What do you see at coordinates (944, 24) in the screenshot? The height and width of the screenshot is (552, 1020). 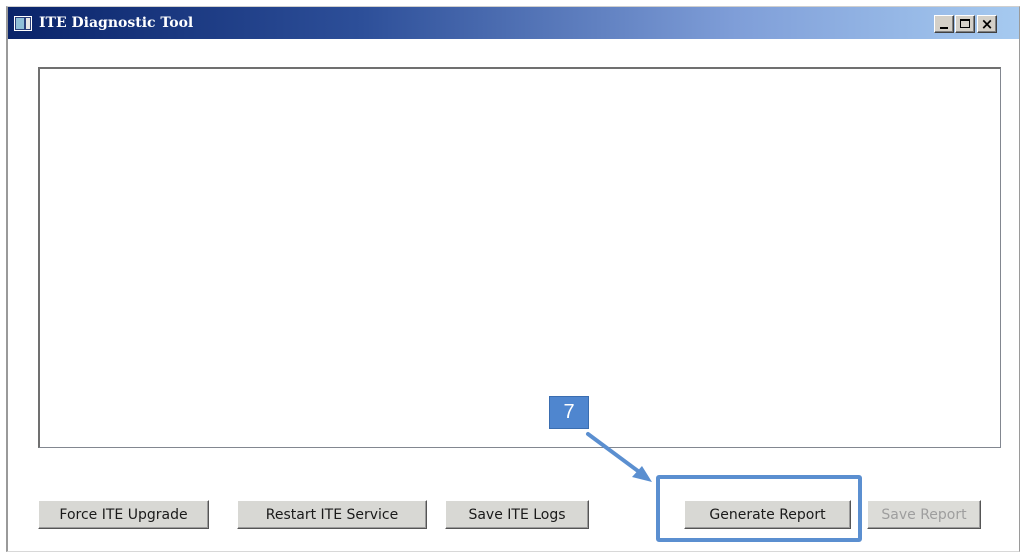 I see `minimize-button` at bounding box center [944, 24].